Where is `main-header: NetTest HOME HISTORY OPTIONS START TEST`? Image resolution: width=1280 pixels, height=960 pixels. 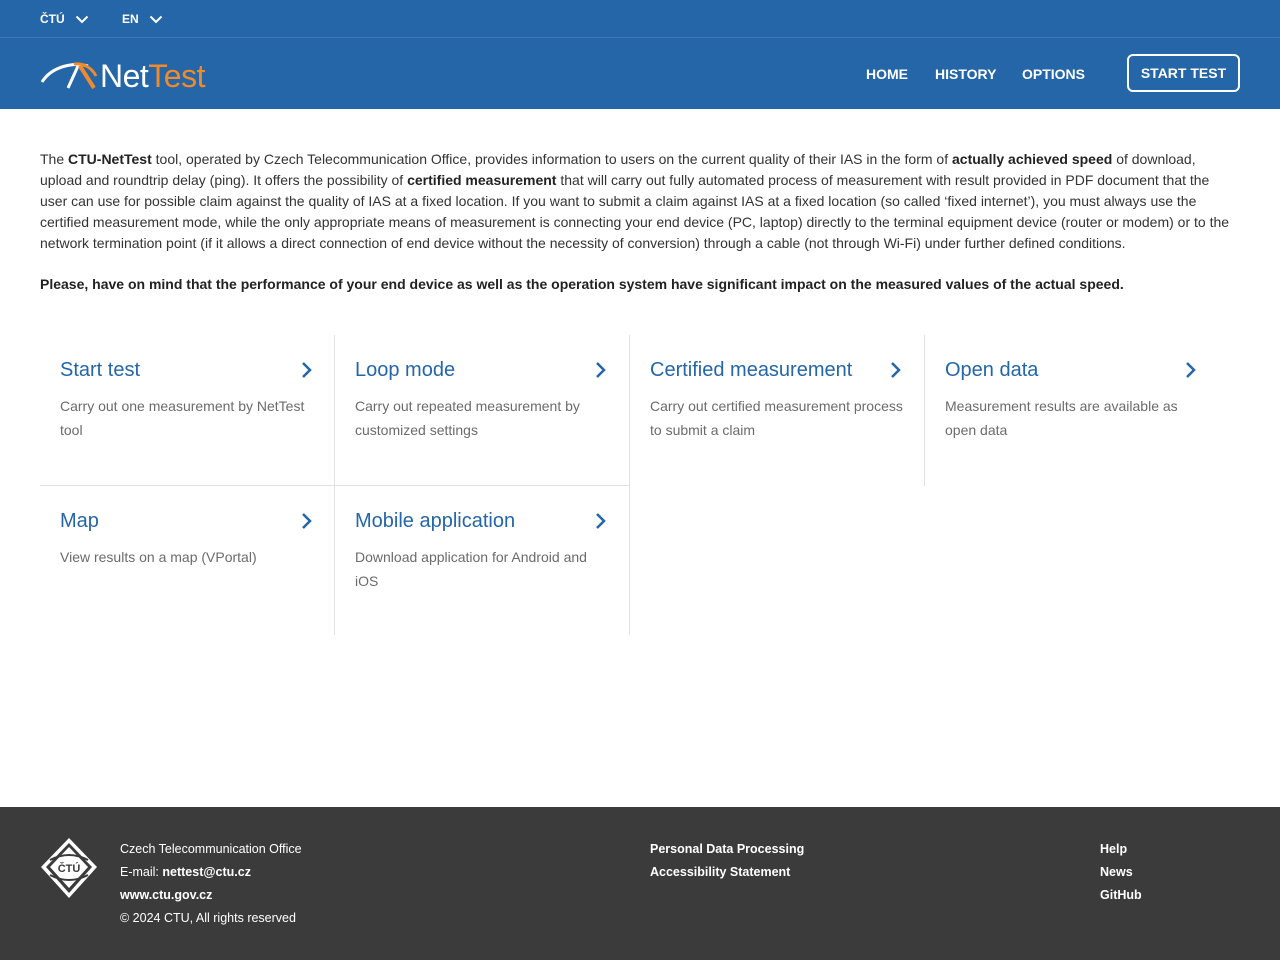 main-header: NetTest HOME HISTORY OPTIONS START TEST is located at coordinates (640, 73).